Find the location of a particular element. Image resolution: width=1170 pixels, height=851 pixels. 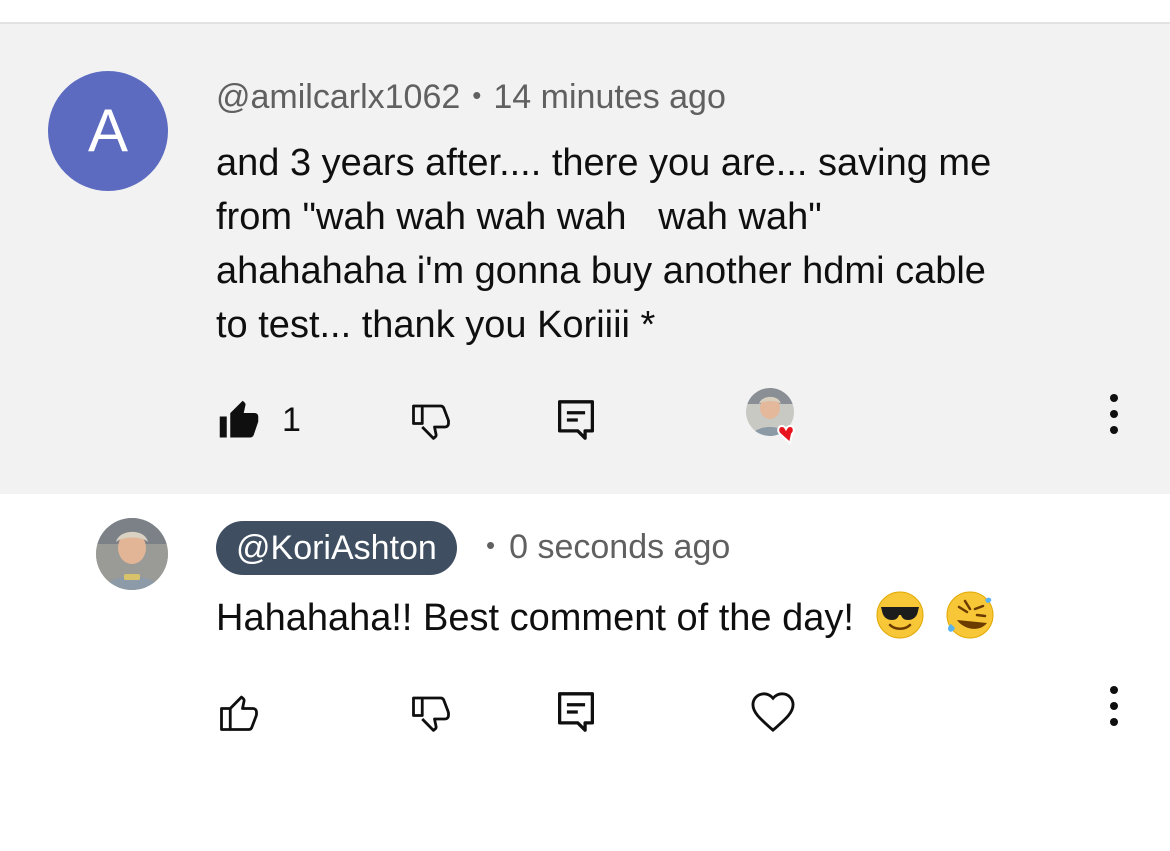

reply-avatar-photo is located at coordinates (132, 554).